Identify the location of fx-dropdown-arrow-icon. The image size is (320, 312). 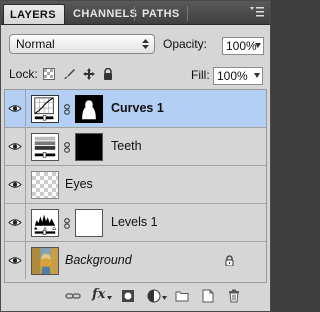
(109, 298).